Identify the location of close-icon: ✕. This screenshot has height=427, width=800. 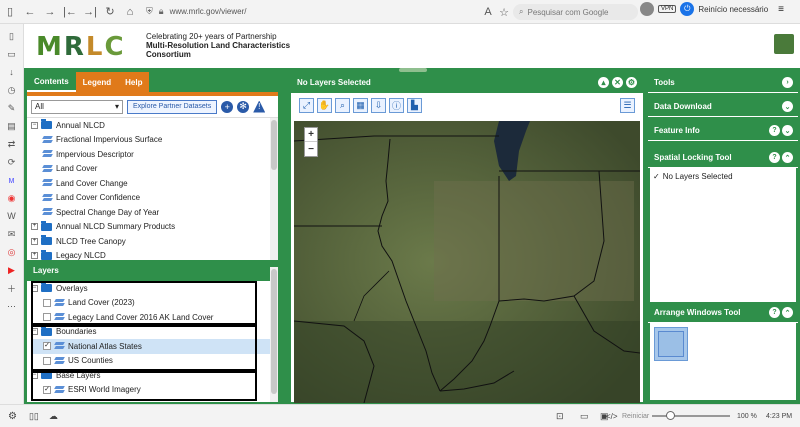
(617, 82).